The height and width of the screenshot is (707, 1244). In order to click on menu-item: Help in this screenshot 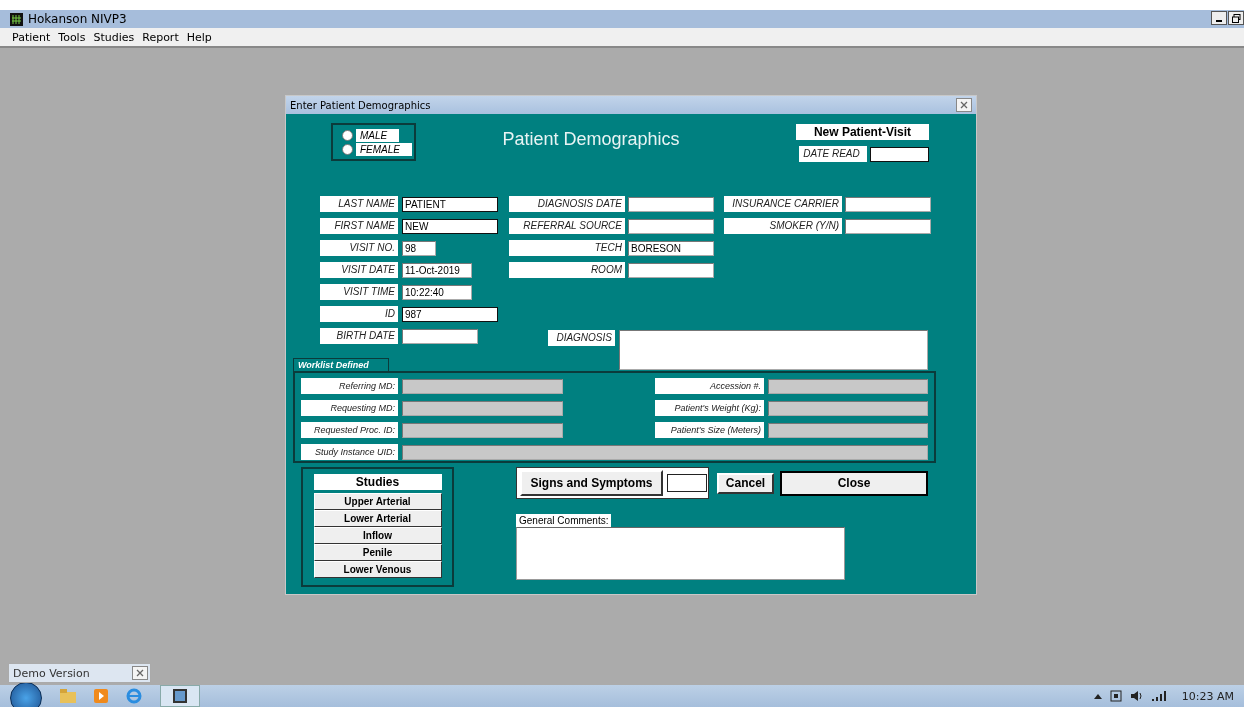, I will do `click(199, 37)`.